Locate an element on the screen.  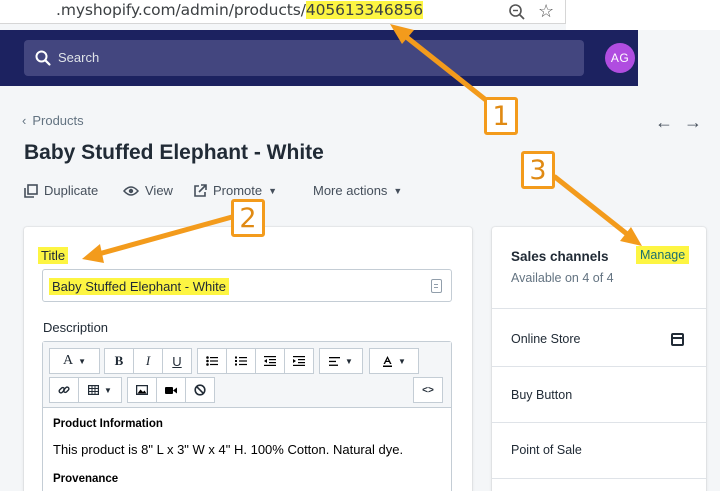
indent-button is located at coordinates (299, 361).